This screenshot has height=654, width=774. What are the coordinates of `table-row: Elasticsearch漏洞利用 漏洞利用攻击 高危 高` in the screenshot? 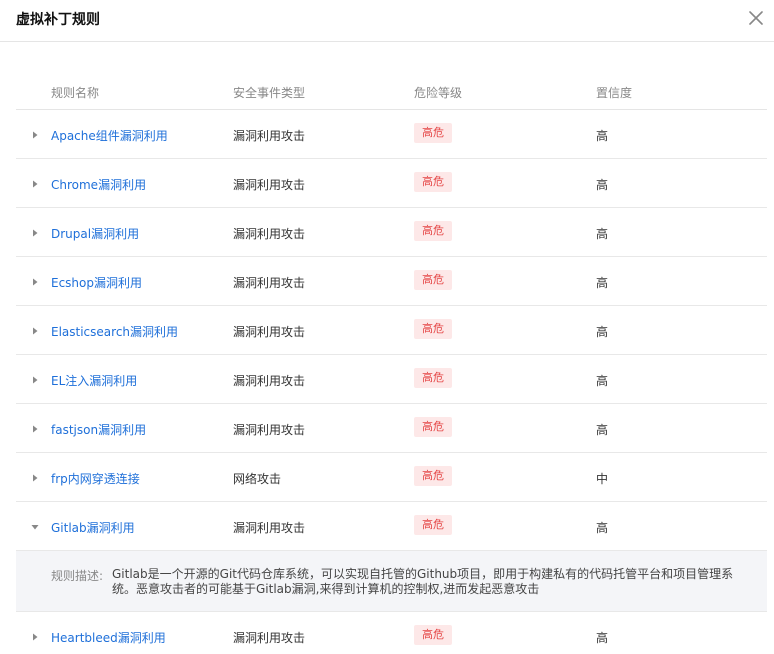 It's located at (391, 330).